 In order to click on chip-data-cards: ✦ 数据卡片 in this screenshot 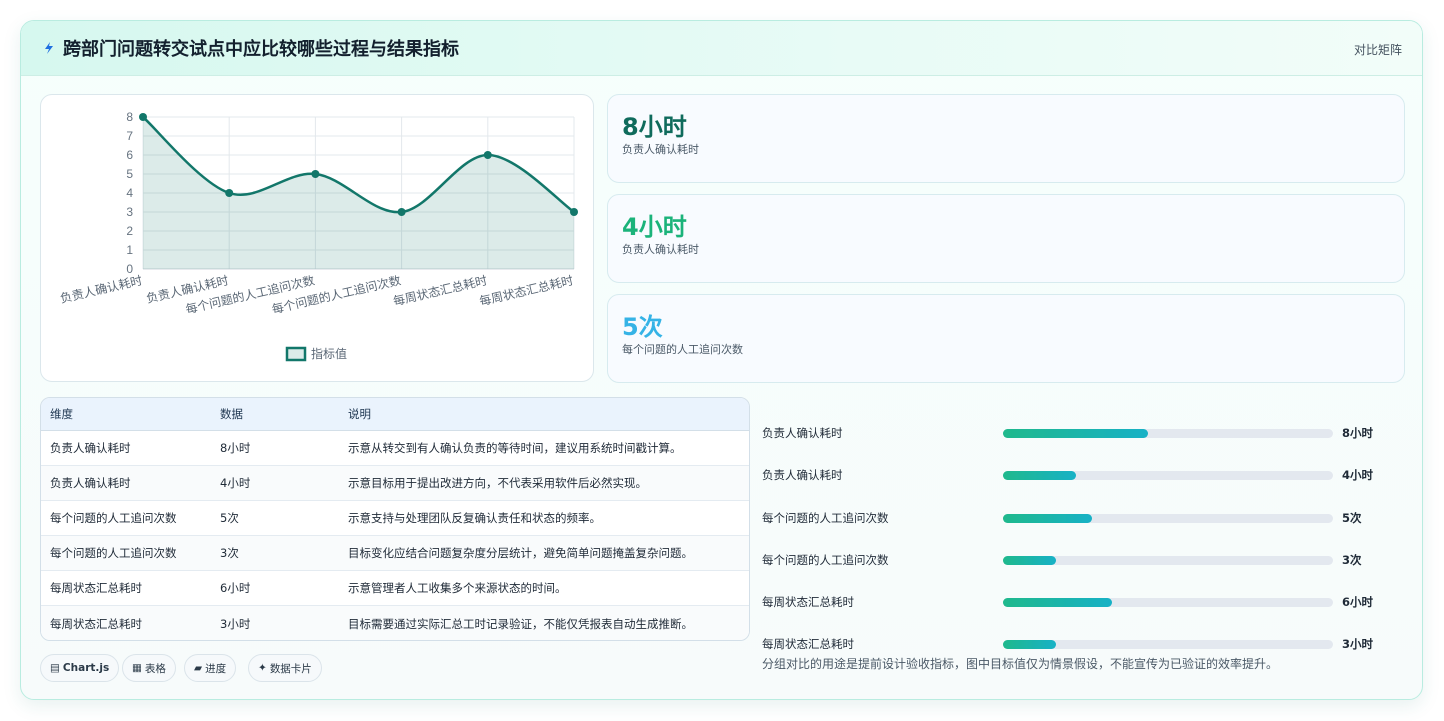, I will do `click(285, 668)`.